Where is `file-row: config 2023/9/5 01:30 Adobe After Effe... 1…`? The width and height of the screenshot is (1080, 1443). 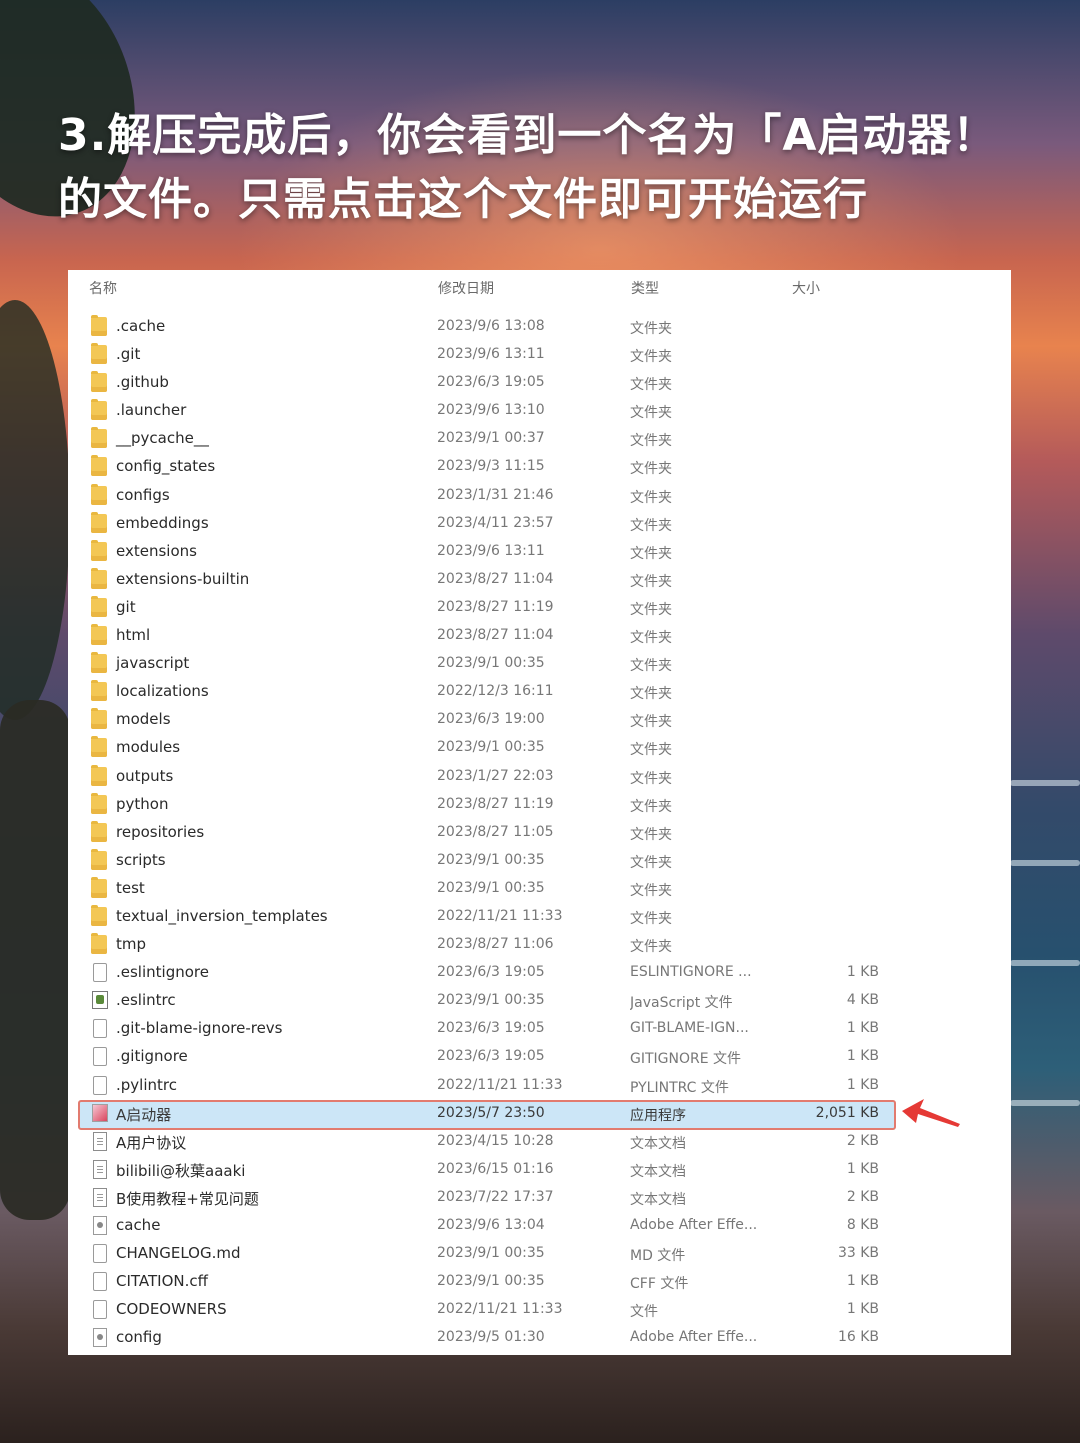 file-row: config 2023/9/5 01:30 Adobe After Effe... 1… is located at coordinates (539, 1337).